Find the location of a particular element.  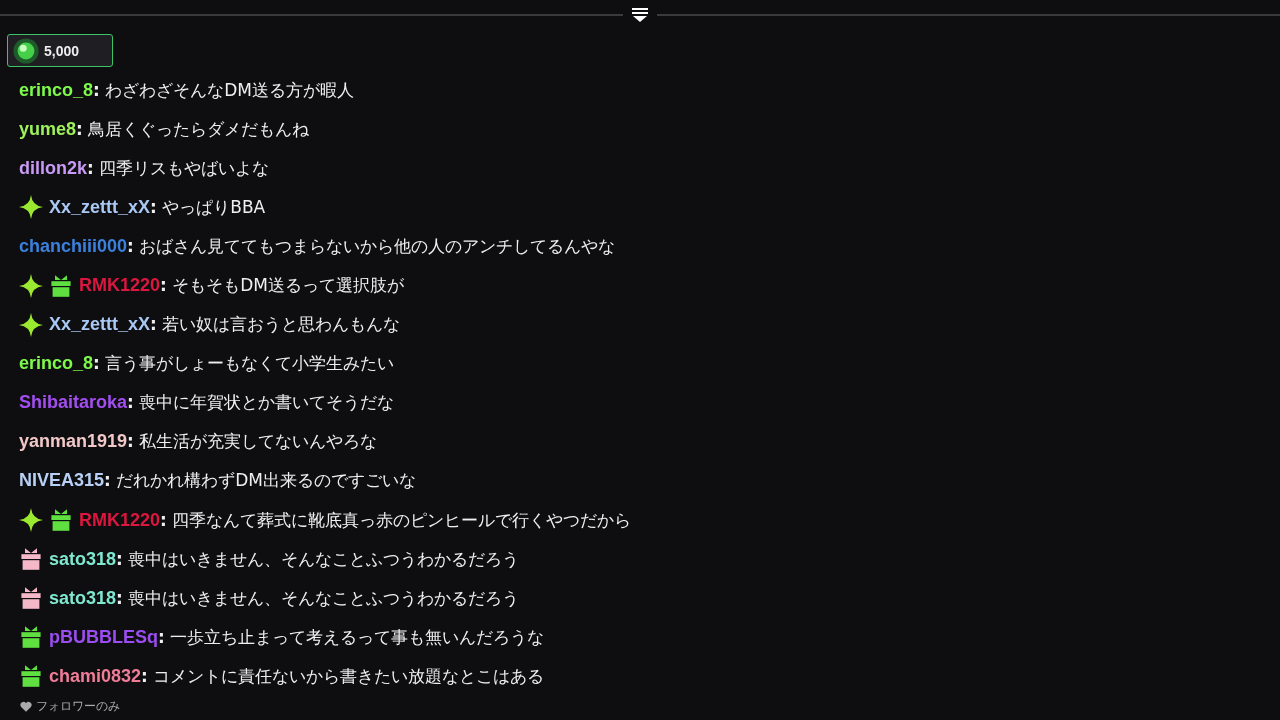

message-text: : 若い奴は言おうと思わんもんな is located at coordinates (275, 325).